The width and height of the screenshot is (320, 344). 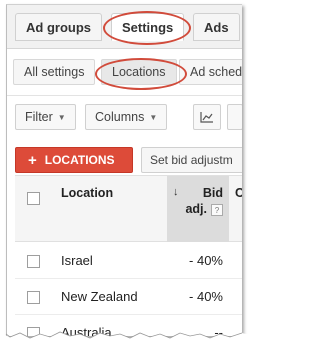 I want to click on bid-header-line1: Bid, so click(x=212, y=193).